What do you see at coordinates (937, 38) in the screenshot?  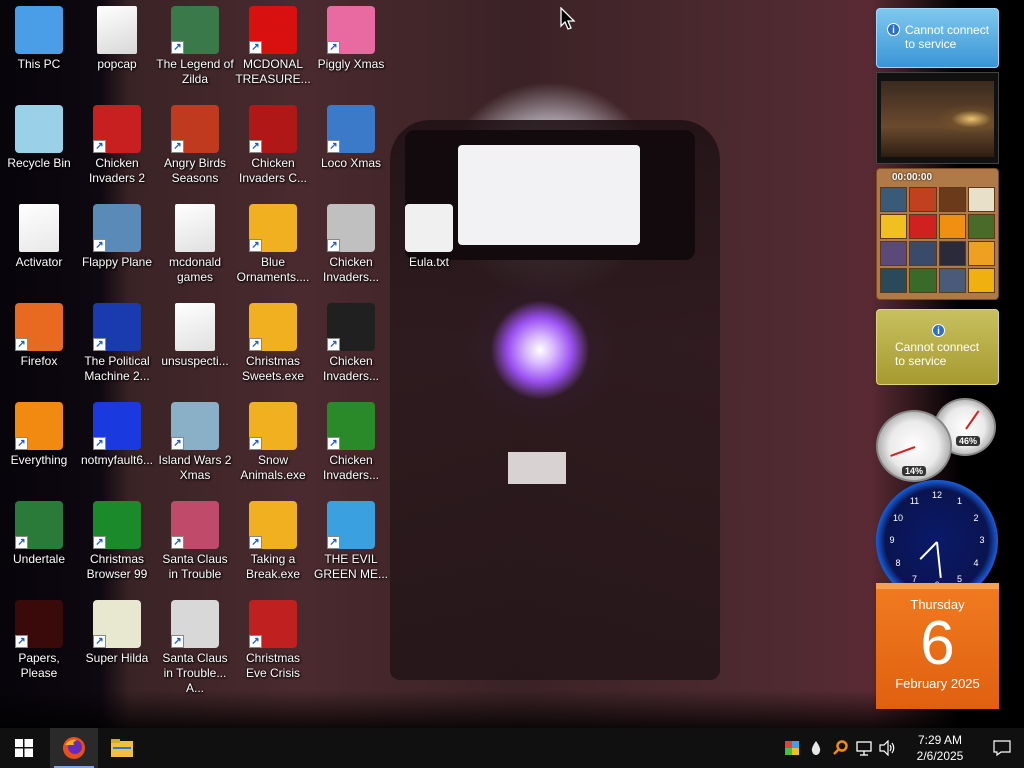 I see `weather-gadget: i Cannot connect to service` at bounding box center [937, 38].